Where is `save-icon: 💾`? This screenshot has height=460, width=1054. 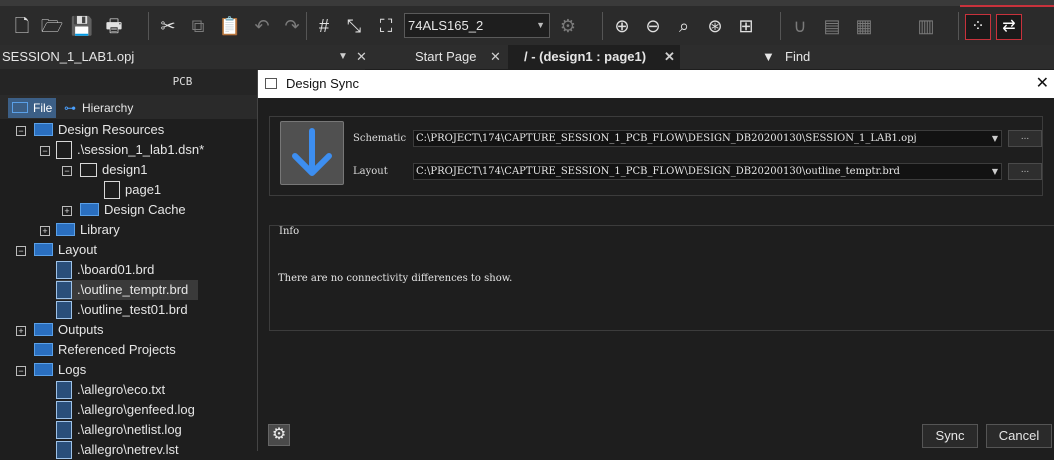
save-icon: 💾 is located at coordinates (82, 26).